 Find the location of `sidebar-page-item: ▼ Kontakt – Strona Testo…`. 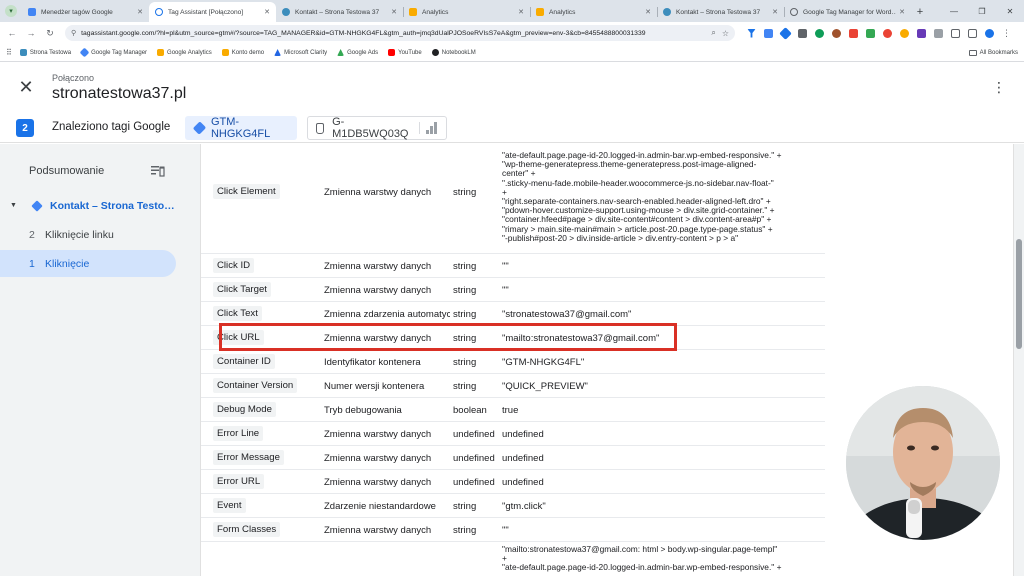

sidebar-page-item: ▼ Kontakt – Strona Testo… is located at coordinates (88, 205).